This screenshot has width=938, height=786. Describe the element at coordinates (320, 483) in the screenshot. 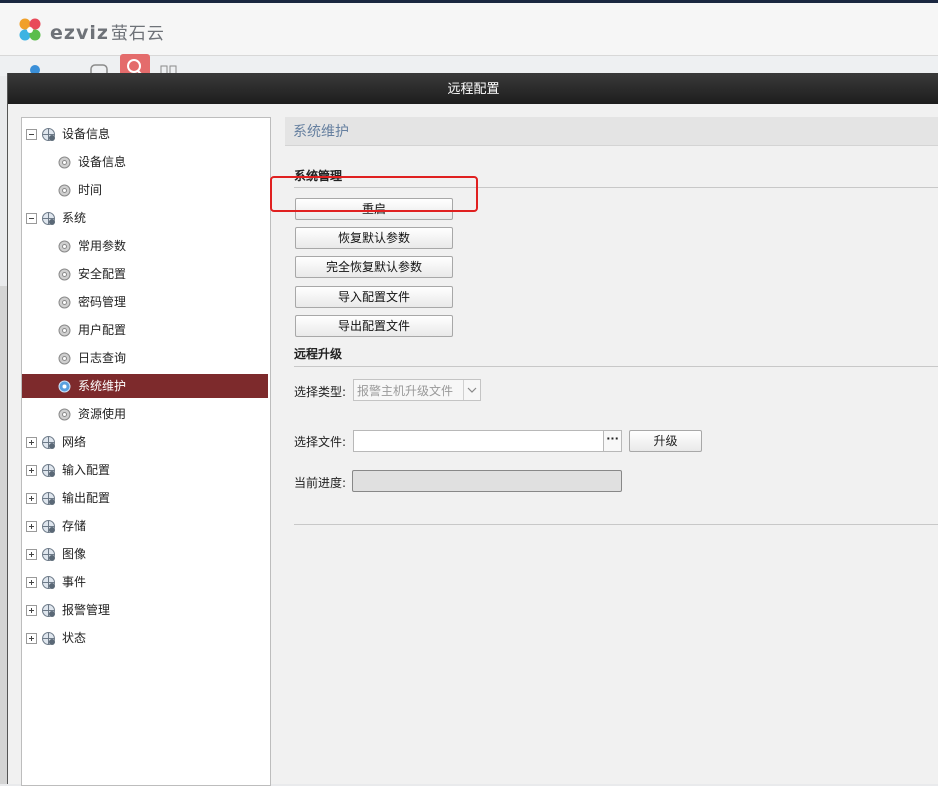

I see `progress-label: 当前进度:` at that location.